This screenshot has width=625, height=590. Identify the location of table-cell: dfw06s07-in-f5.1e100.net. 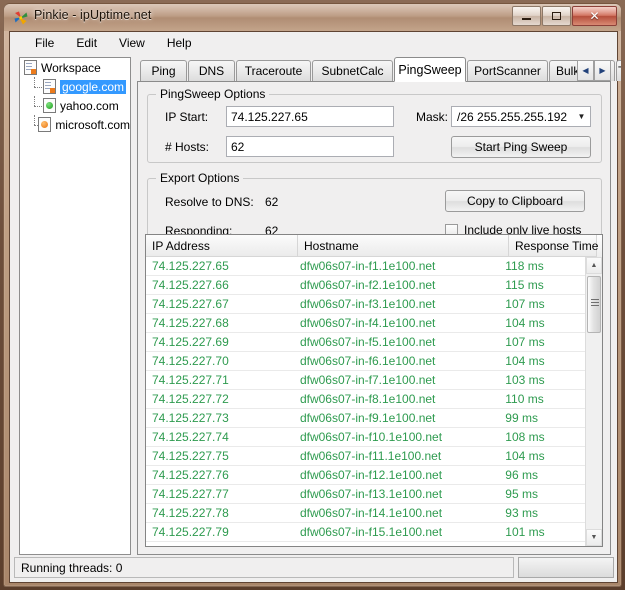
(367, 342).